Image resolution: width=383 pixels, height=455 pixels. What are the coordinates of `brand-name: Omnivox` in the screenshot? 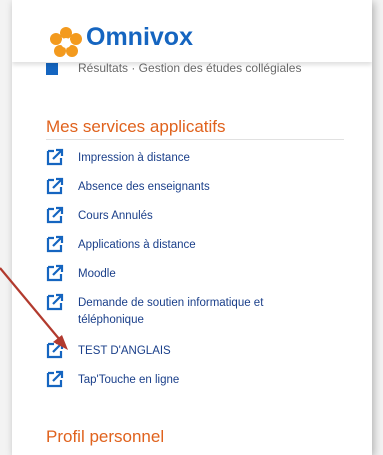 It's located at (139, 37).